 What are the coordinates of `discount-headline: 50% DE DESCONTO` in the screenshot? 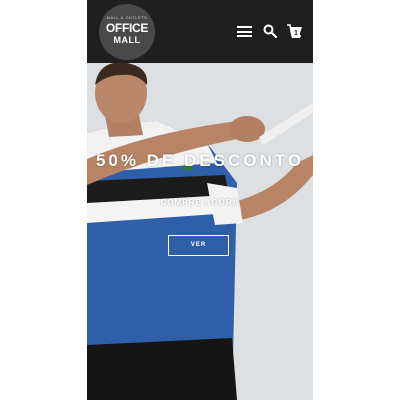 It's located at (200, 160).